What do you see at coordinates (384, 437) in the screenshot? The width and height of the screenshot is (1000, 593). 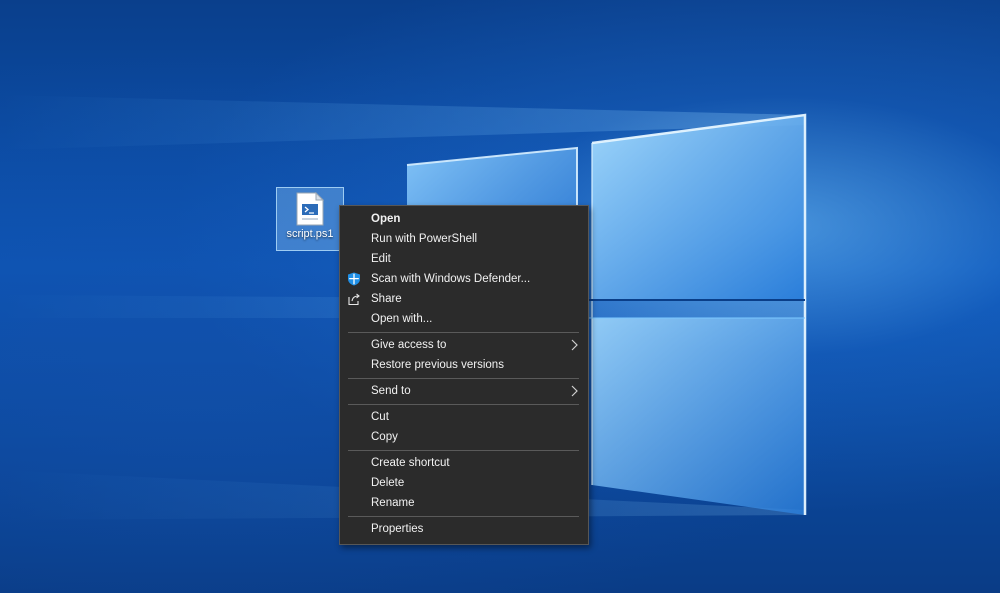 I see `menu-item-label: Copy` at bounding box center [384, 437].